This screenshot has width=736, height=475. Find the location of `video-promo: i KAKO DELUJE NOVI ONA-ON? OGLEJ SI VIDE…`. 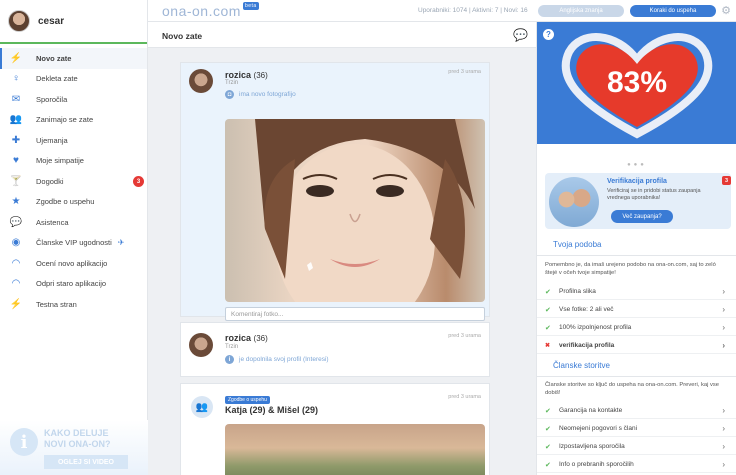

video-promo: i KAKO DELUJE NOVI ONA-ON? OGLEJ SI VIDE… is located at coordinates (74, 447).